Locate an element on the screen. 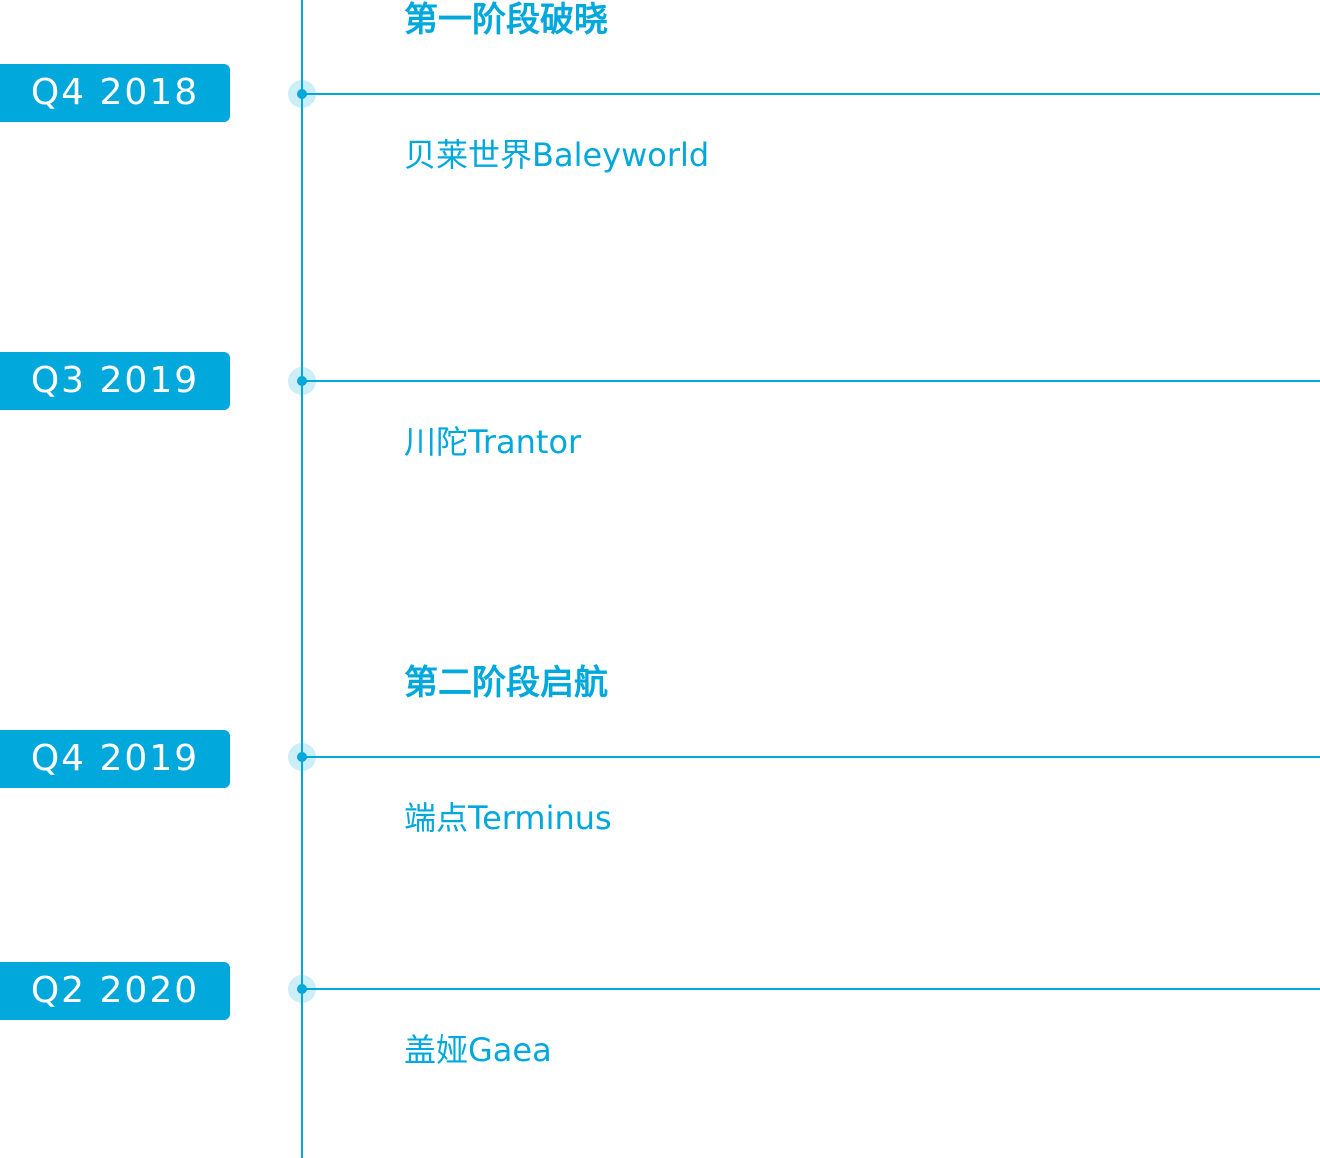  phase-title-2: 第二阶段启航 is located at coordinates (506, 683).